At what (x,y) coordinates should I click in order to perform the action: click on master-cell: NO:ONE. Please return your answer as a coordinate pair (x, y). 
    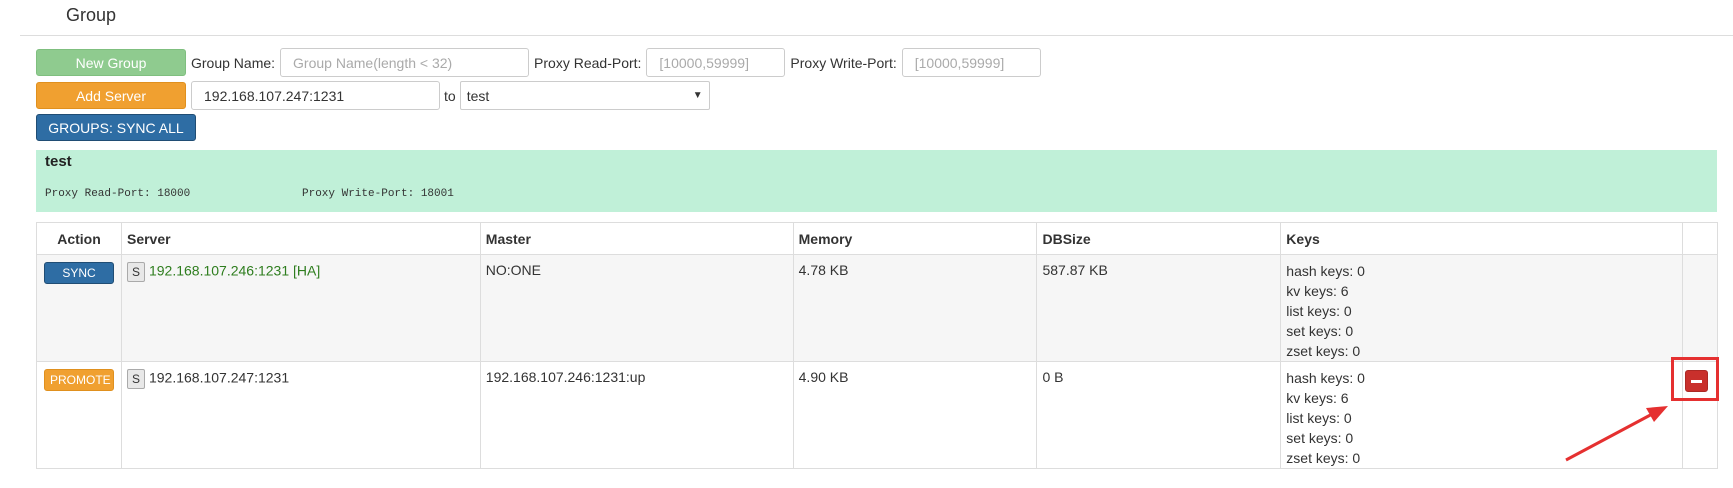
    Looking at the image, I should click on (636, 308).